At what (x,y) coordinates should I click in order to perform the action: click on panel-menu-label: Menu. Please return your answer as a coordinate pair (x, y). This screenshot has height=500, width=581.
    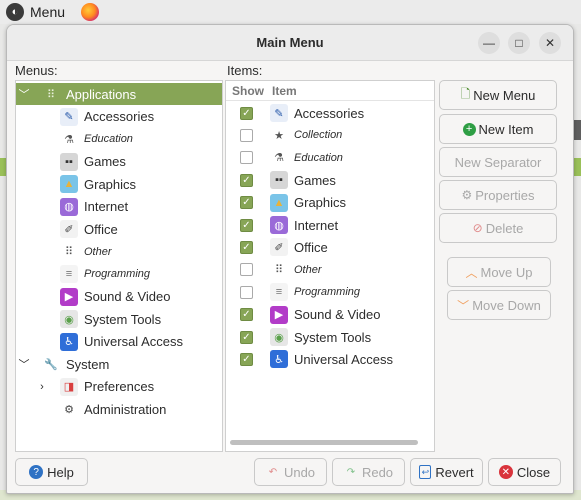
    Looking at the image, I should click on (47, 12).